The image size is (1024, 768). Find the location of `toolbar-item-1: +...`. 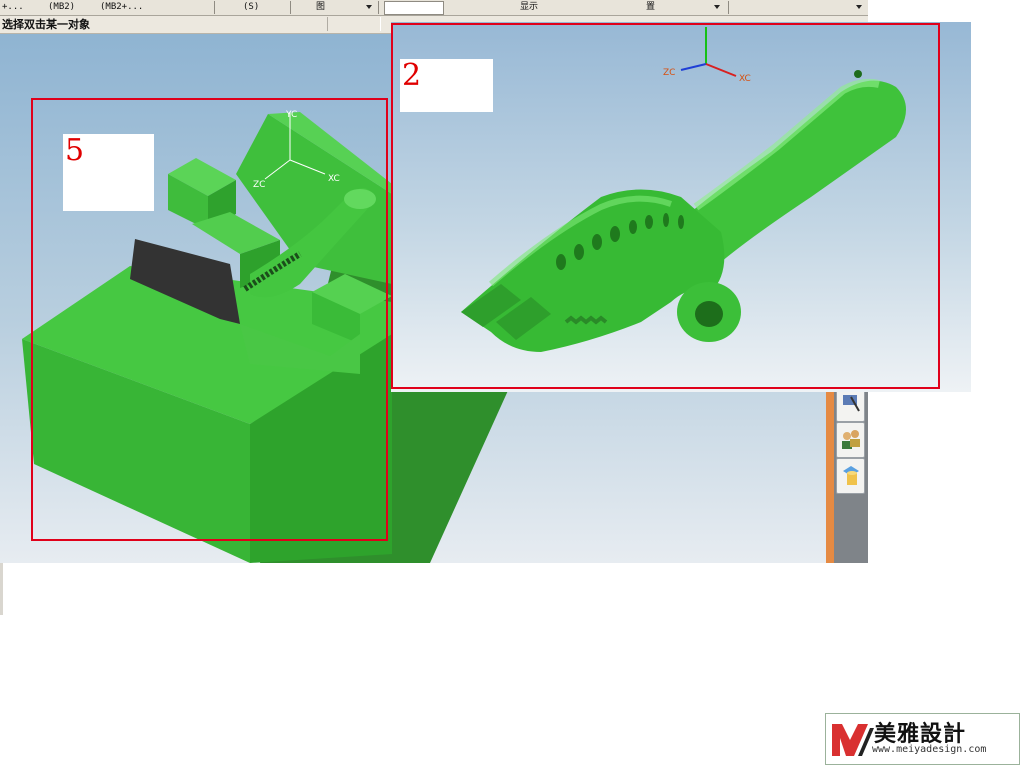

toolbar-item-1: +... is located at coordinates (13, 7).